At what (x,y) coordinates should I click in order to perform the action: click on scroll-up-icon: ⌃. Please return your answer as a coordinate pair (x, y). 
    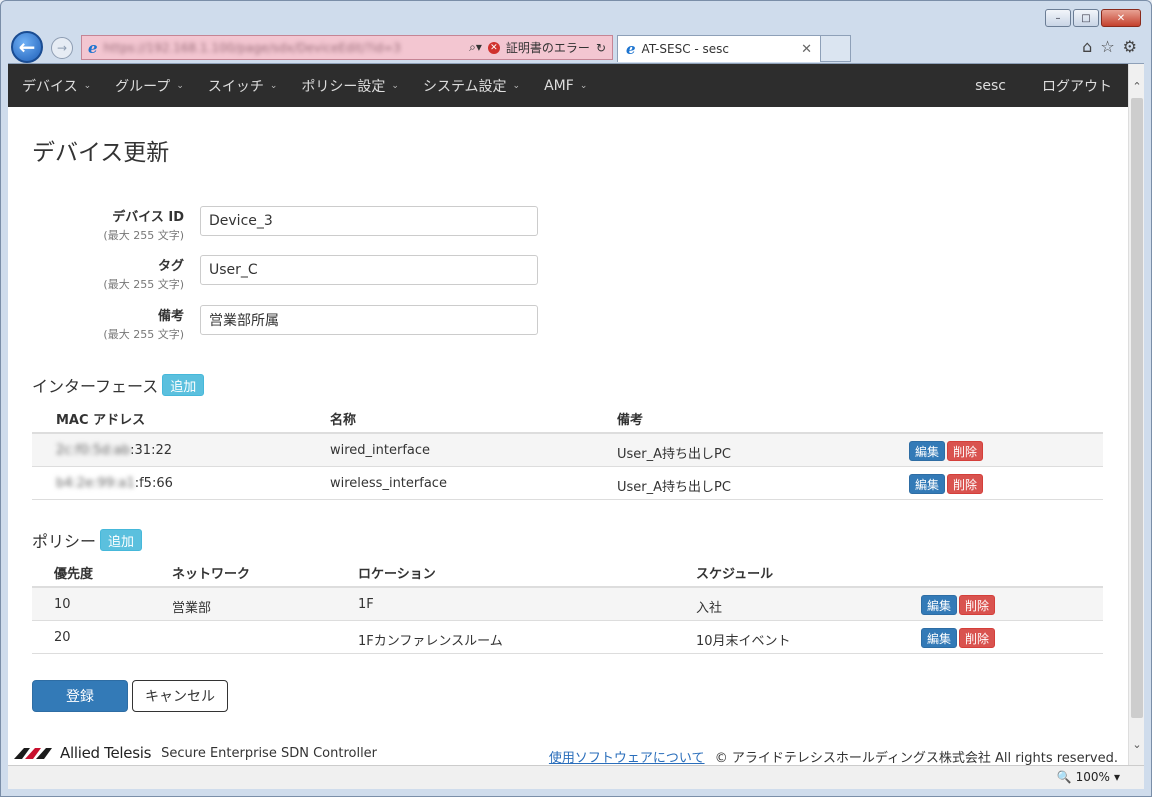
    Looking at the image, I should click on (1136, 86).